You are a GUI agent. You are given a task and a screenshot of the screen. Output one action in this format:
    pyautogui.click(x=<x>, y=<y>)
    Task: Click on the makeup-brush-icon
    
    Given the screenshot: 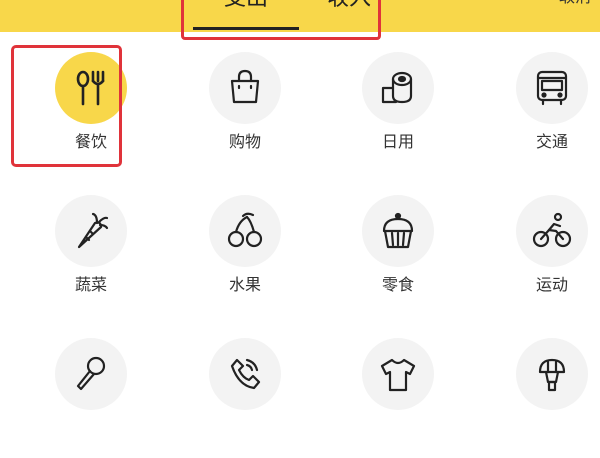 What is the action you would take?
    pyautogui.click(x=552, y=374)
    